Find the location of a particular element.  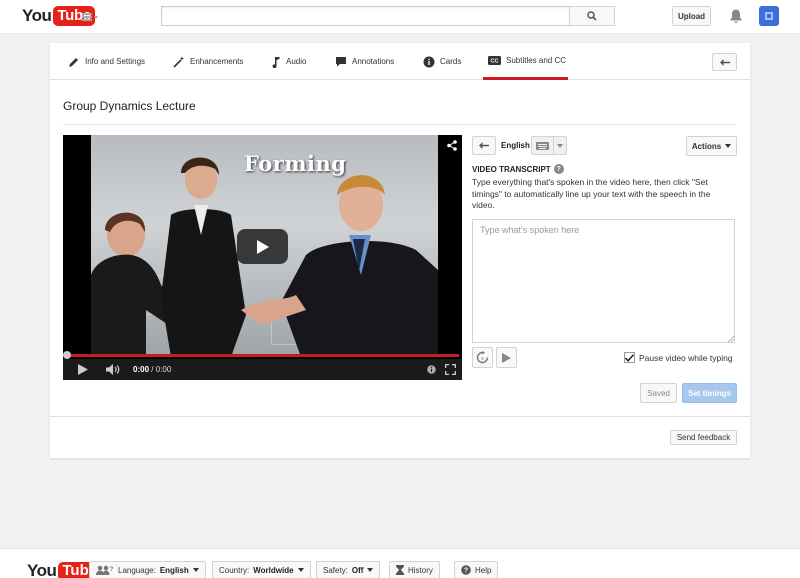

resize-grip-icon is located at coordinates (731, 339).